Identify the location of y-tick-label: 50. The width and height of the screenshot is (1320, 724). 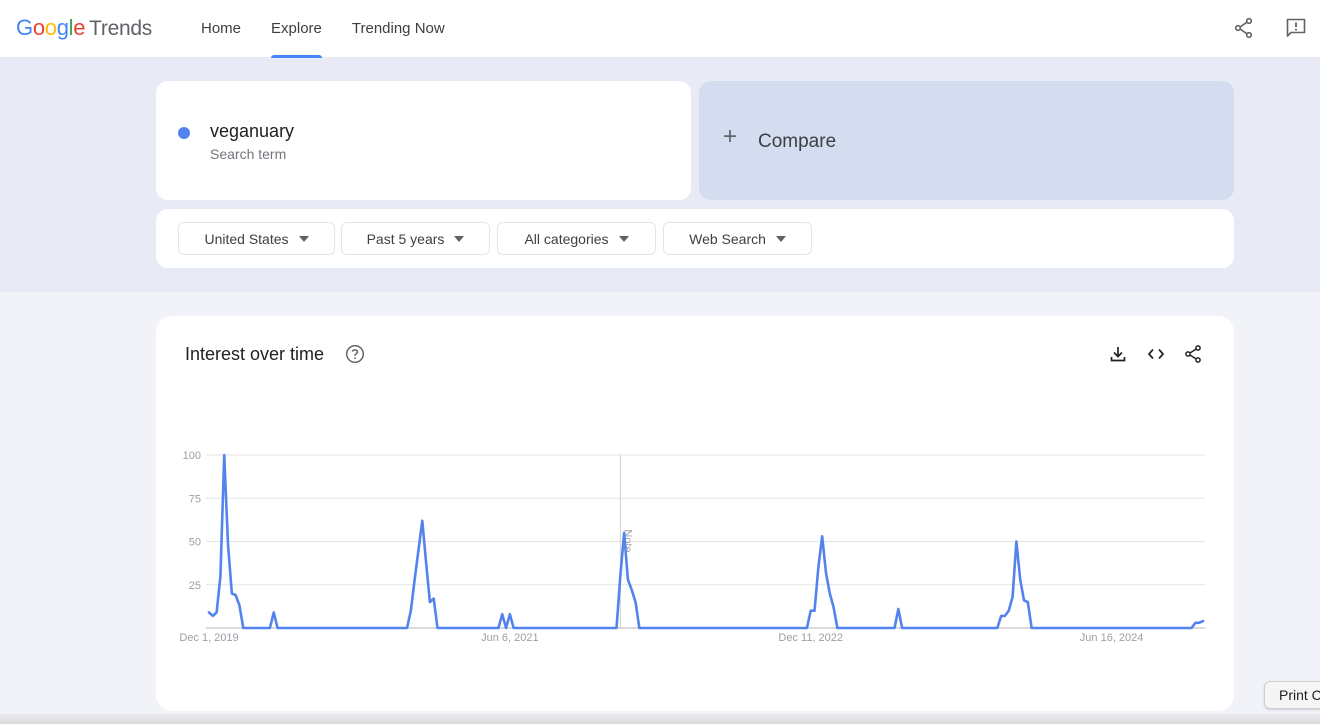
(195, 543).